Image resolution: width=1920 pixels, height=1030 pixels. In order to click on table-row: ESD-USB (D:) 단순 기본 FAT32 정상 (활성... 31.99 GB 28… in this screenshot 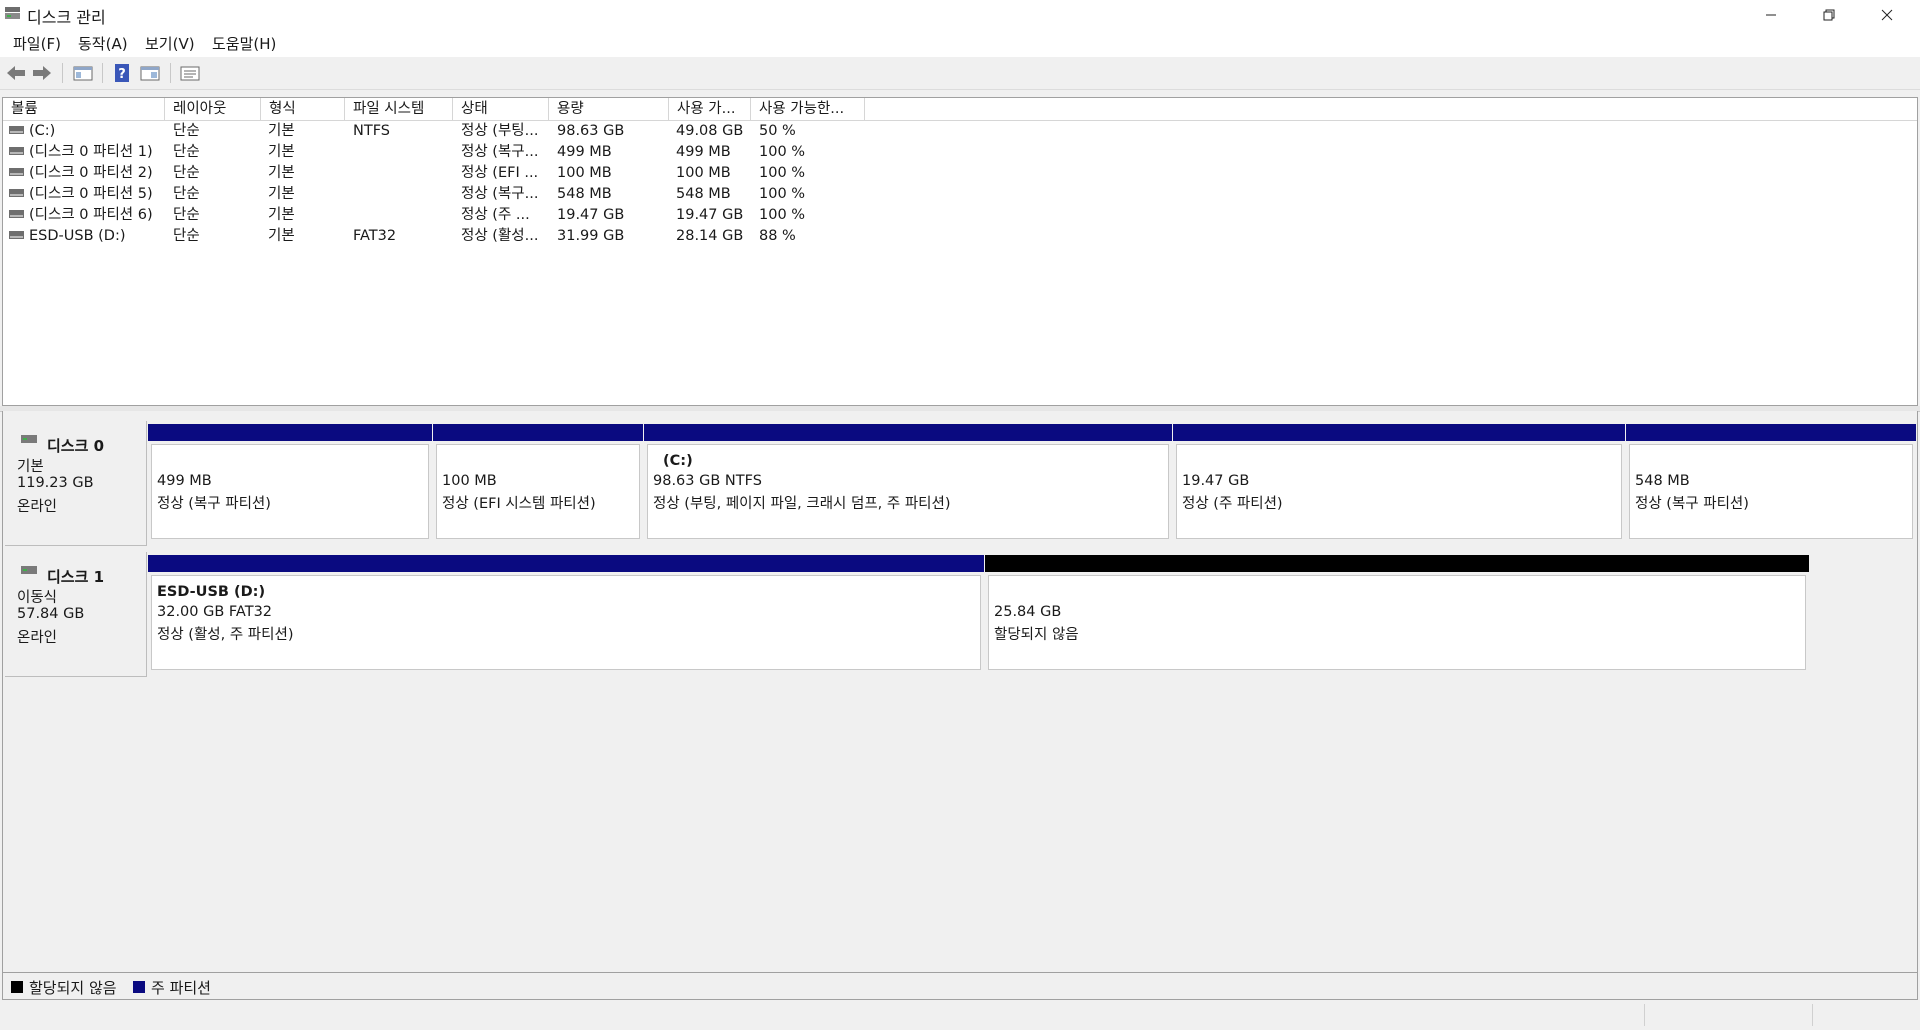, I will do `click(453, 236)`.